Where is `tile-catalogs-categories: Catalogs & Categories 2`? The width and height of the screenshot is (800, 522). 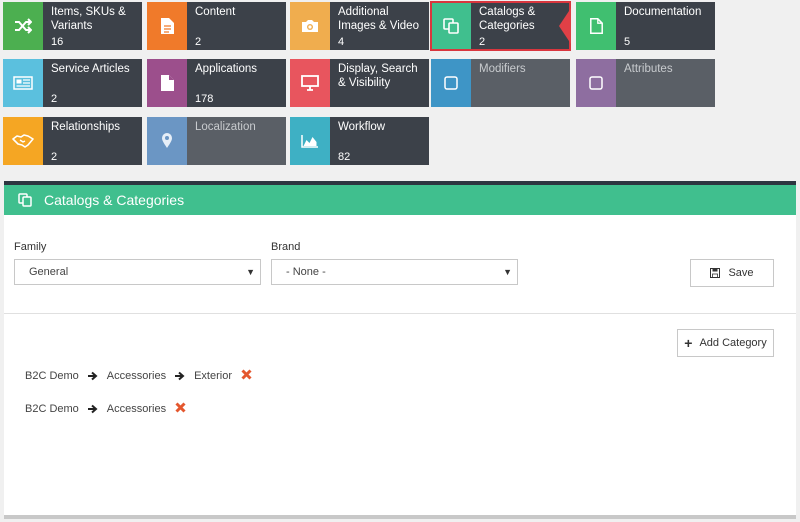 tile-catalogs-categories: Catalogs & Categories 2 is located at coordinates (500, 26).